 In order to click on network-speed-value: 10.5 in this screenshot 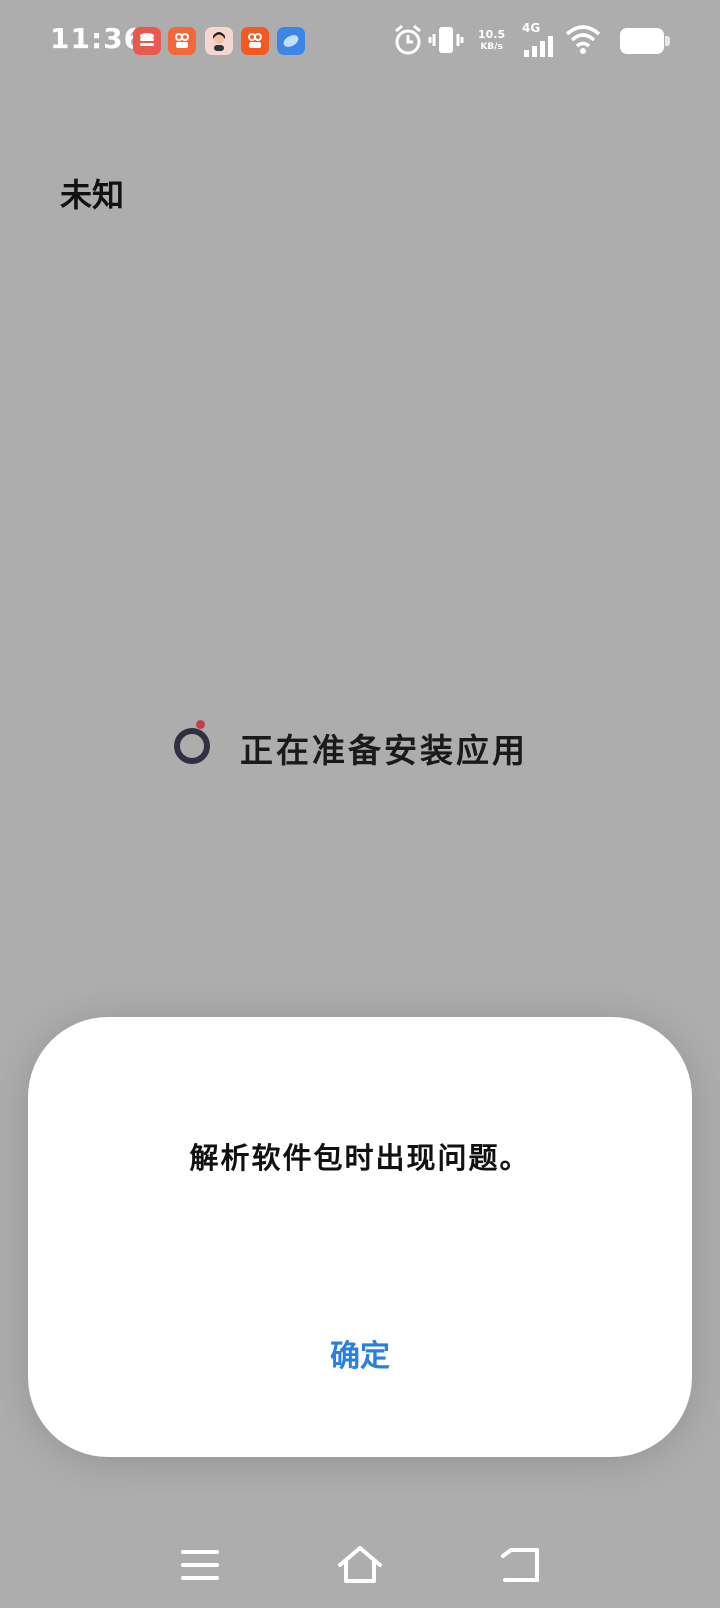, I will do `click(492, 34)`.